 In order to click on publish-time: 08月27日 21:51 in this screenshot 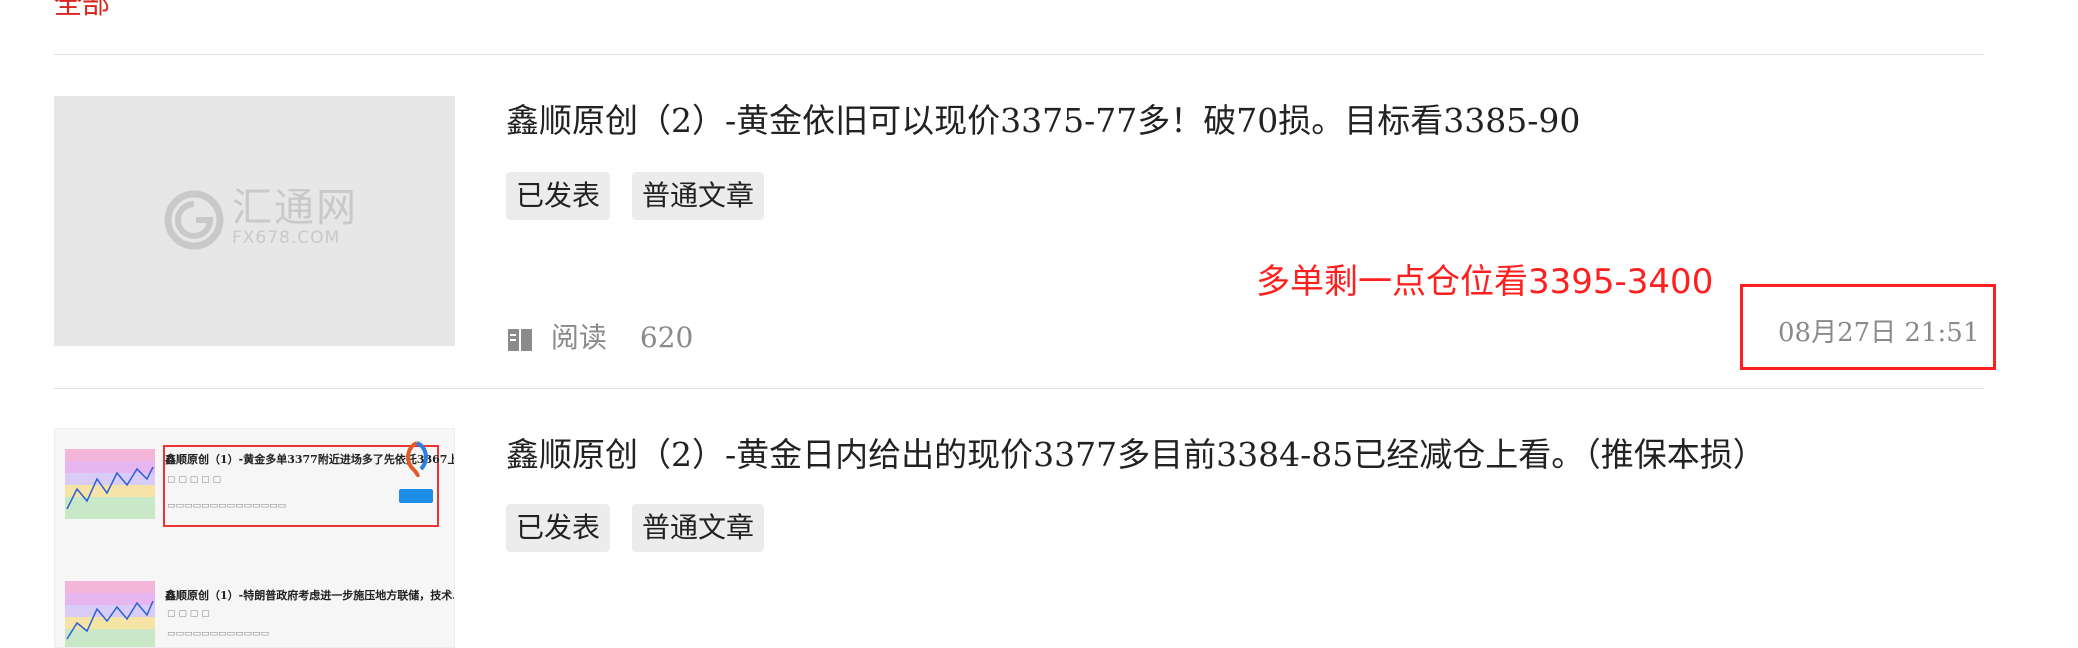, I will do `click(1879, 333)`.